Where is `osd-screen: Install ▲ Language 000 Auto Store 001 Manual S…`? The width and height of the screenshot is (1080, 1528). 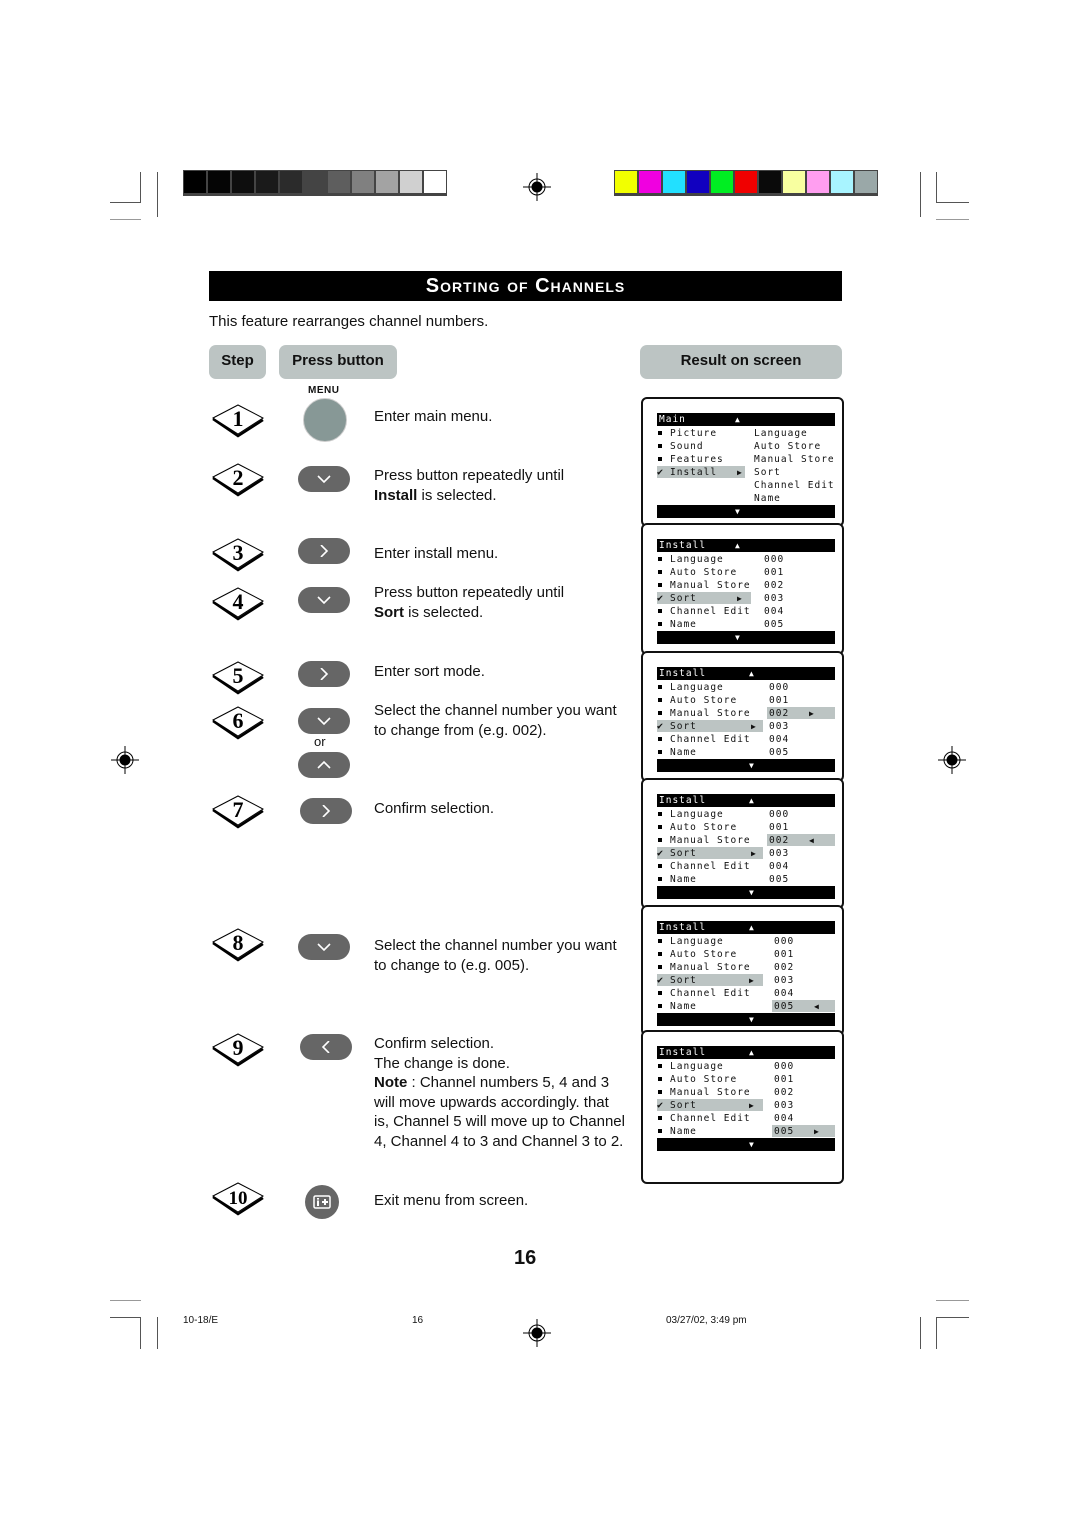
osd-screen: Install ▲ Language 000 Auto Store 001 Manual S… is located at coordinates (742, 843).